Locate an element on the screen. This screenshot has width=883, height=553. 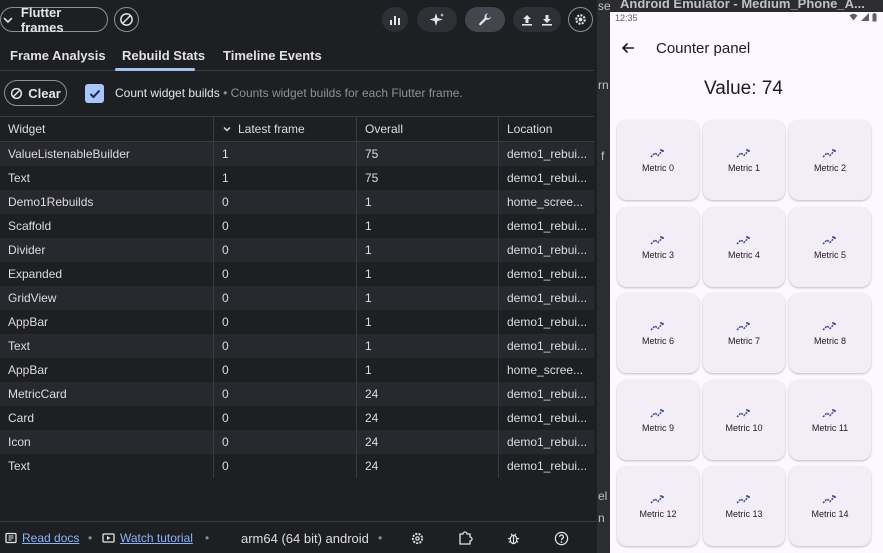
metric-card: Metric 7 is located at coordinates (744, 333).